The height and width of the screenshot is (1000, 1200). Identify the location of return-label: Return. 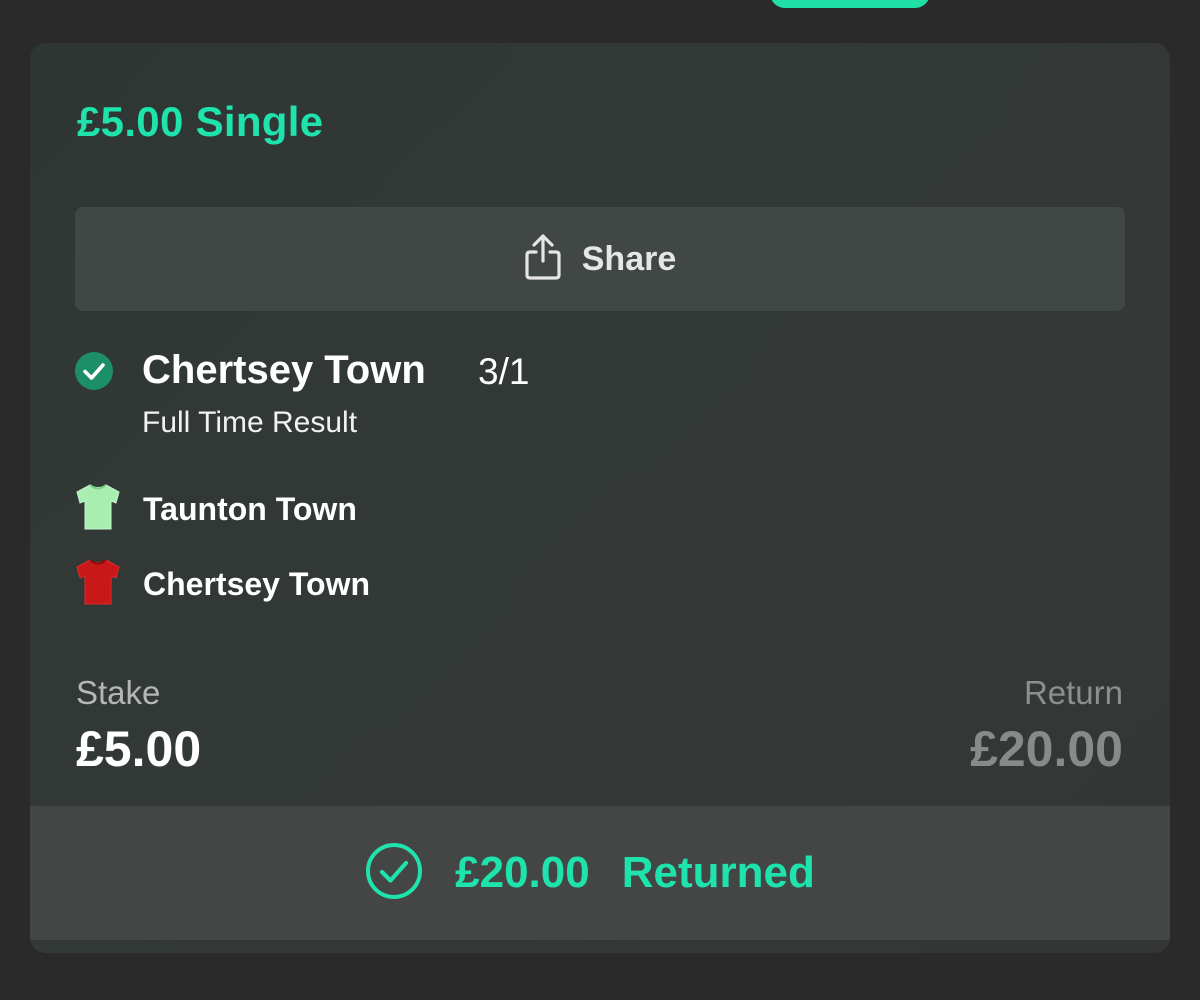
(1073, 692).